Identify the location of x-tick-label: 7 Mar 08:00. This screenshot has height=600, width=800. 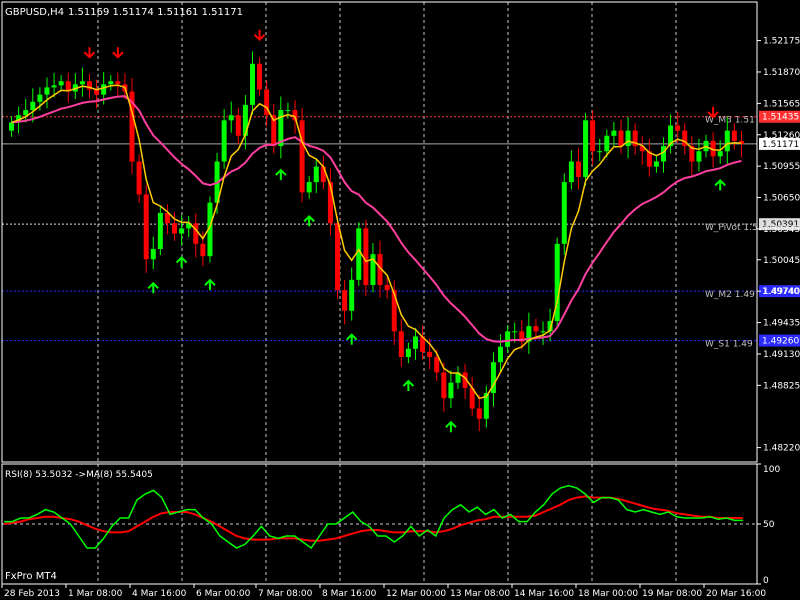
(285, 594).